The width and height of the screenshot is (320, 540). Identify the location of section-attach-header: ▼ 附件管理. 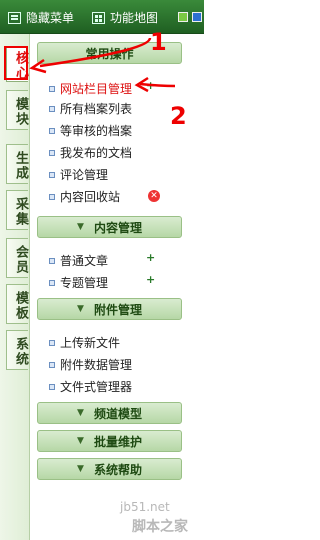
(109, 309).